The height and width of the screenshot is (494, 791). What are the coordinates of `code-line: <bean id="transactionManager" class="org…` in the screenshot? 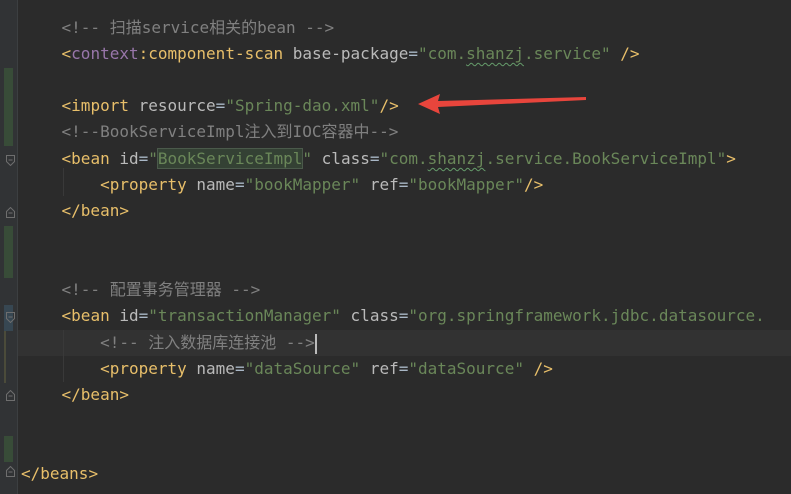 It's located at (394, 316).